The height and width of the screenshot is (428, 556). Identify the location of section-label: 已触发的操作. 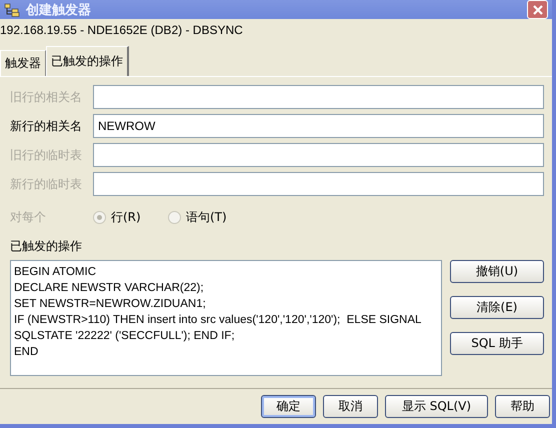
(46, 246).